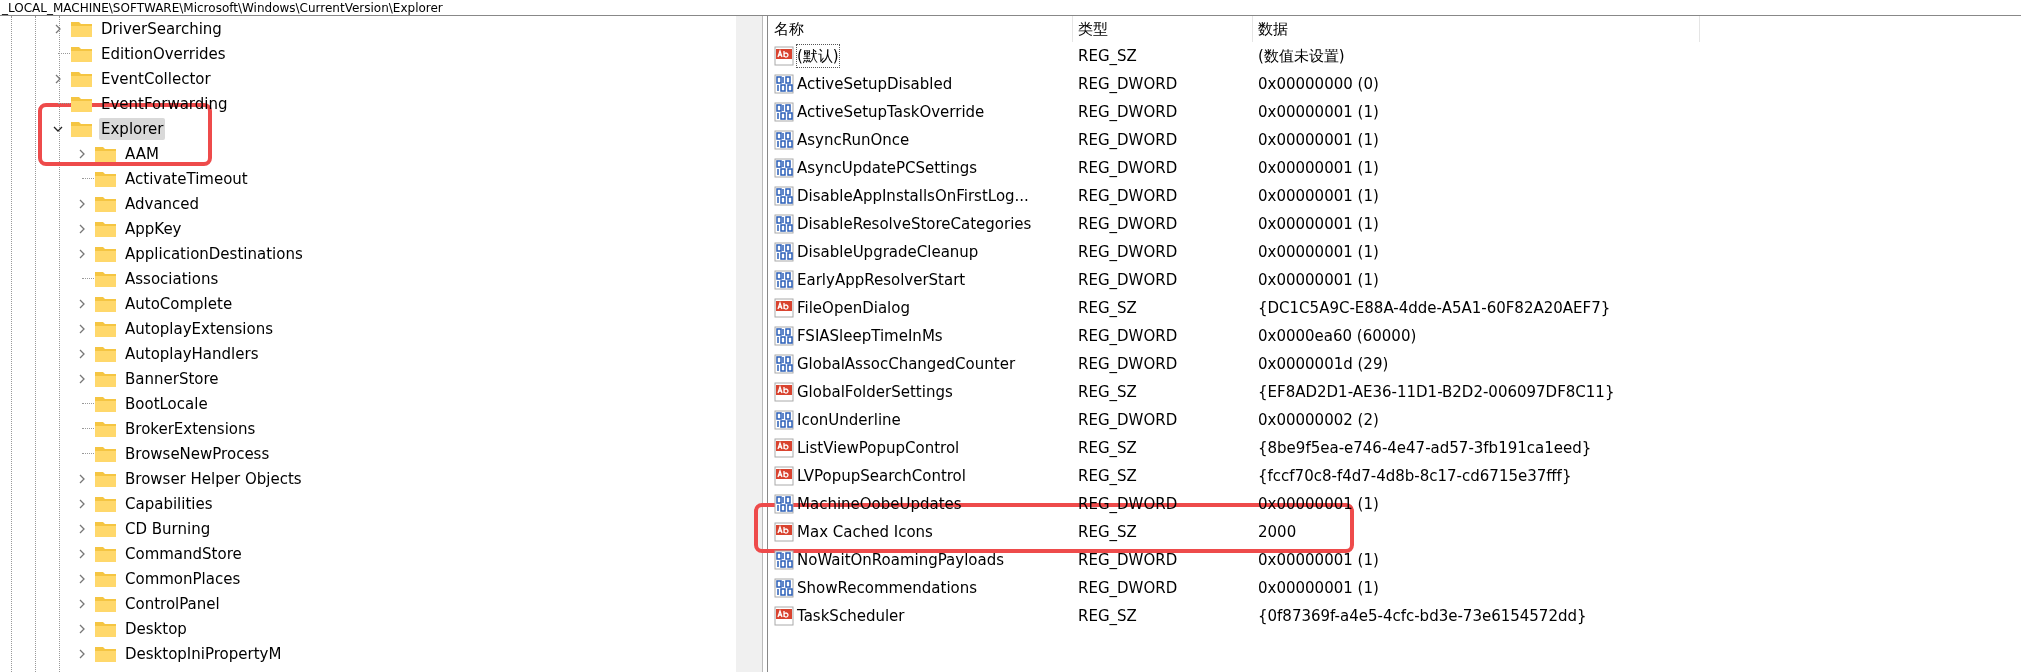 The image size is (2021, 672). I want to click on column-header: 数据, so click(1476, 29).